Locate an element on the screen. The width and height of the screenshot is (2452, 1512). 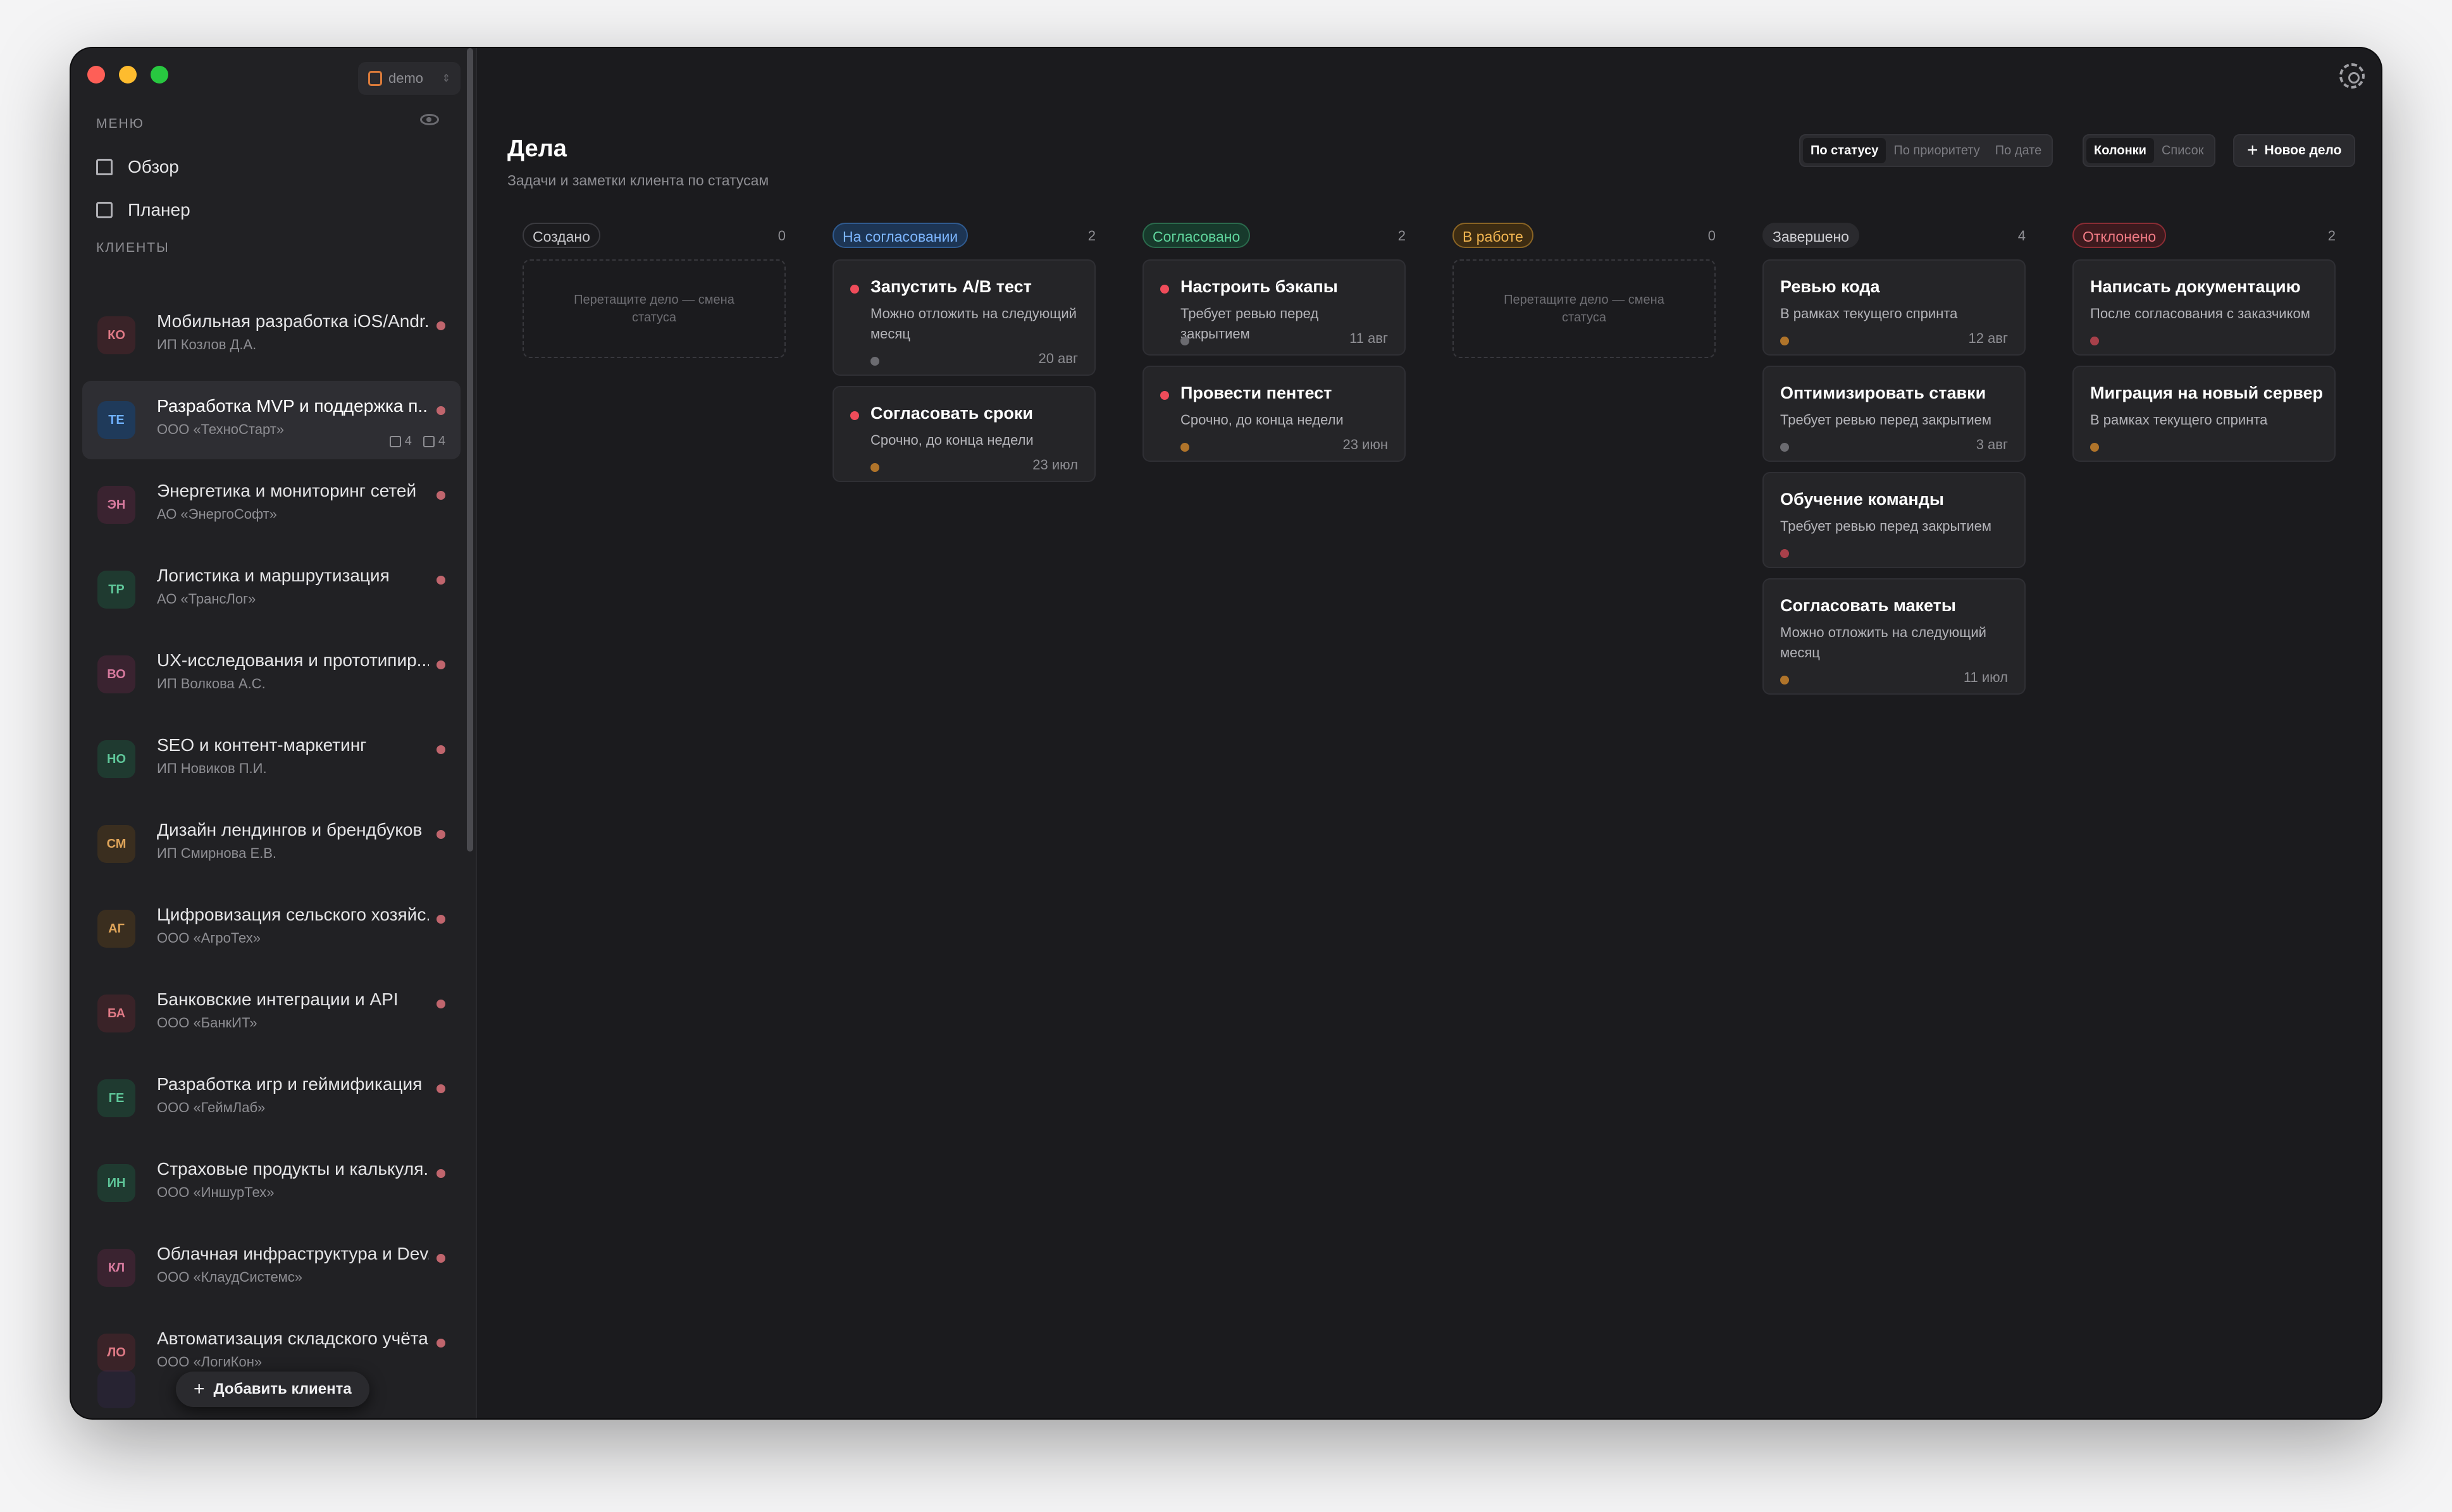
eye-icon is located at coordinates (429, 120).